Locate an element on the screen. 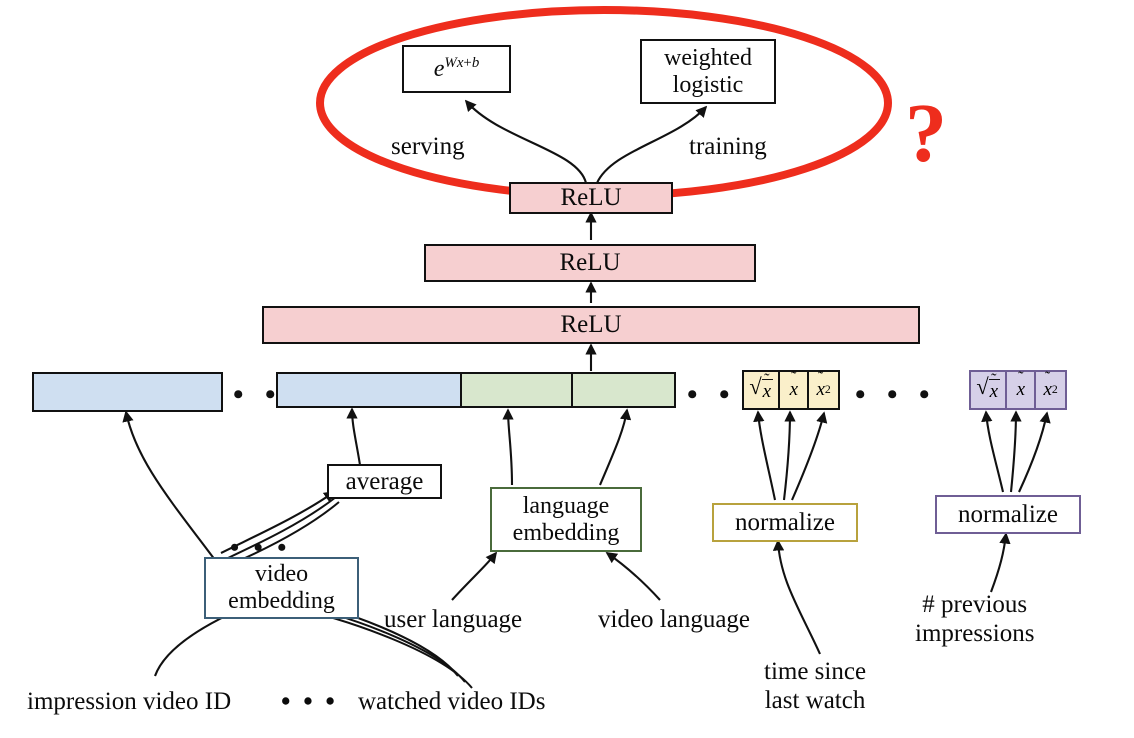  embedding-segment-video is located at coordinates (369, 390).